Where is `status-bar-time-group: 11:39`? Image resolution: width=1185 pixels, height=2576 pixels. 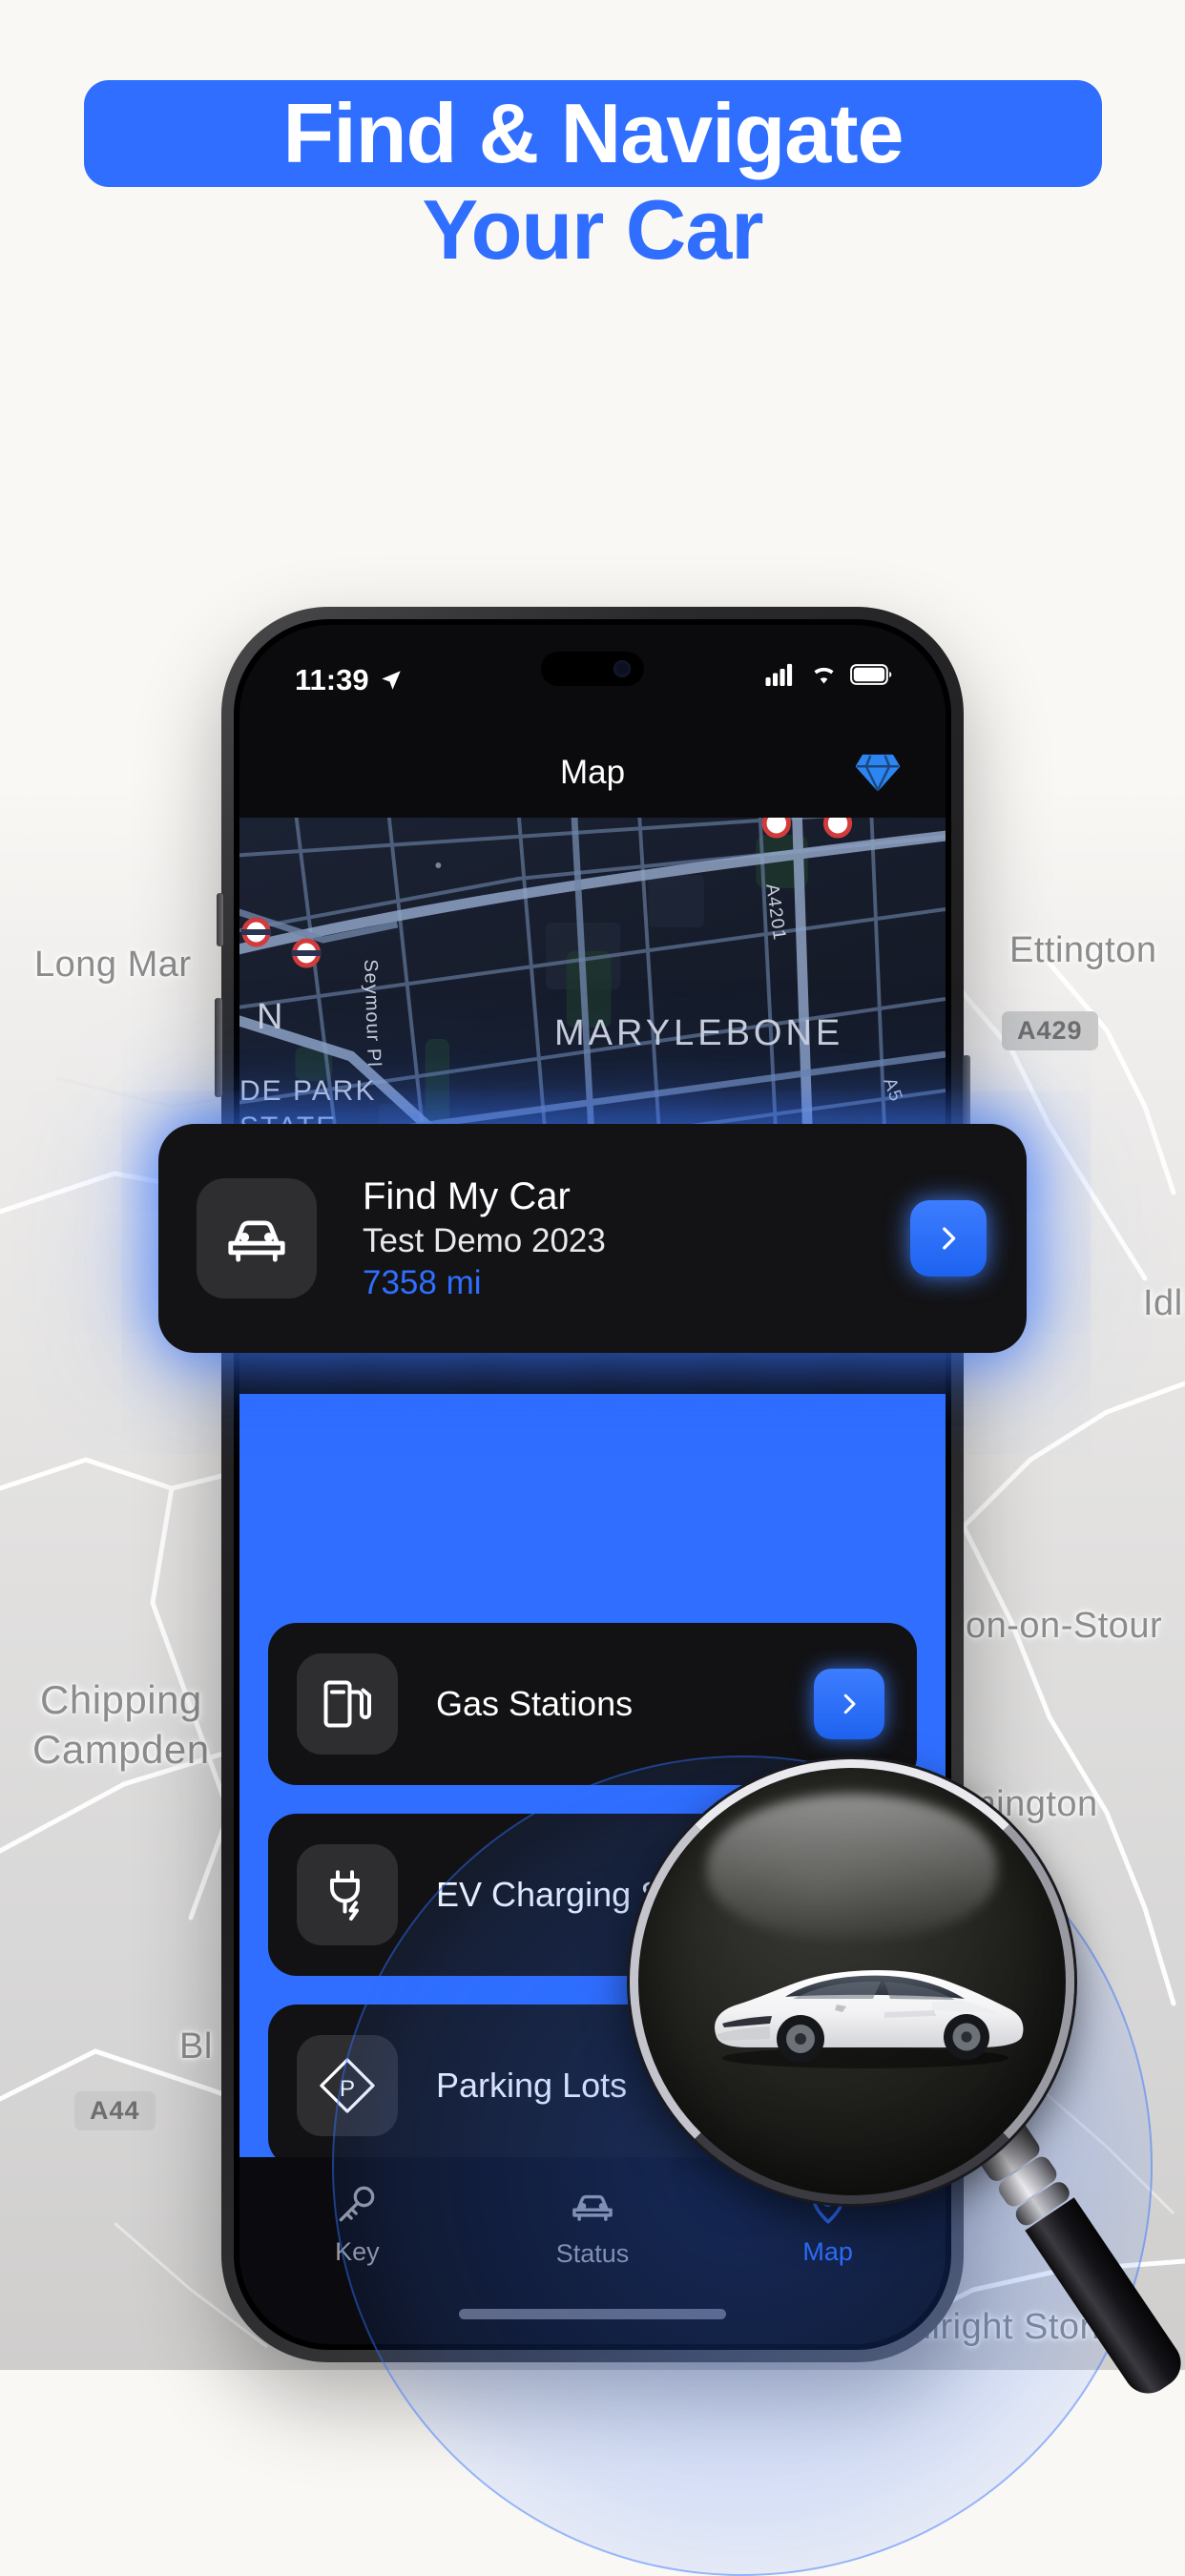 status-bar-time-group: 11:39 is located at coordinates (350, 680).